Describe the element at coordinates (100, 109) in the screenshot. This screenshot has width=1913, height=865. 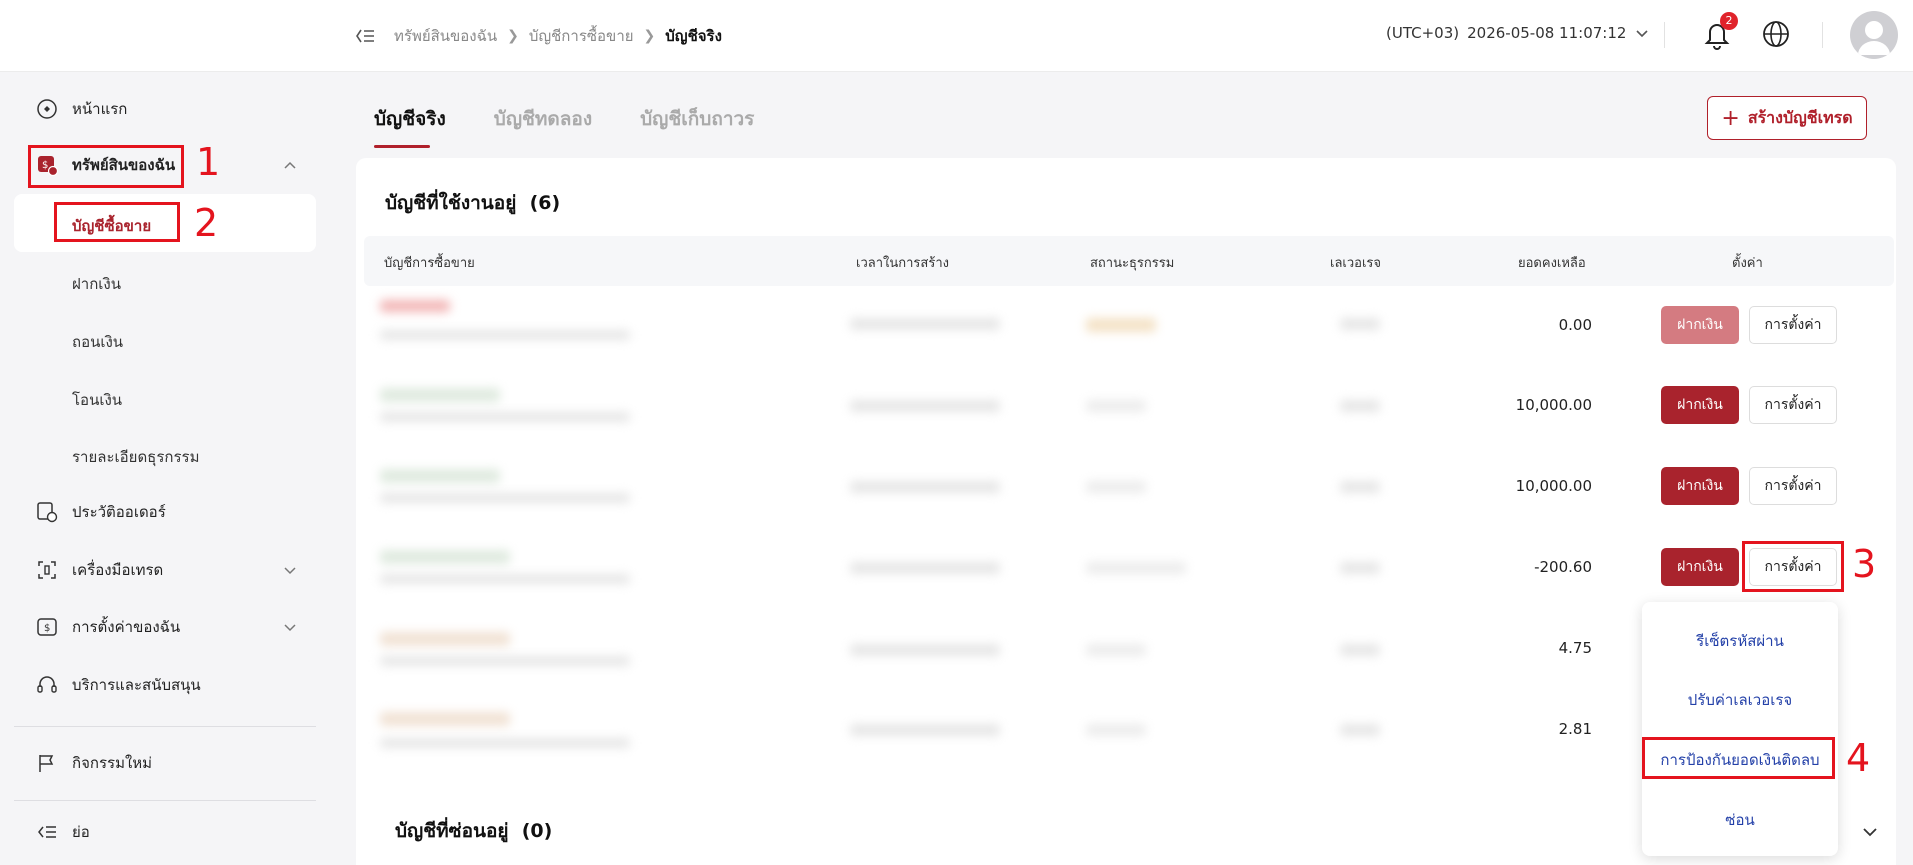
I see `sidebar-item-label: หน้าแรก` at that location.